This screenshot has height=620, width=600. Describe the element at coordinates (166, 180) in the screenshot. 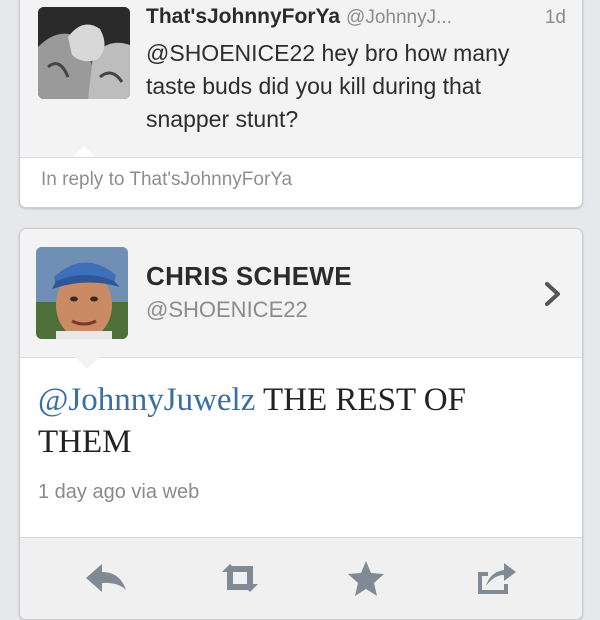

I see `in-reply-to-link: In reply to That'sJohnnyForYa` at that location.